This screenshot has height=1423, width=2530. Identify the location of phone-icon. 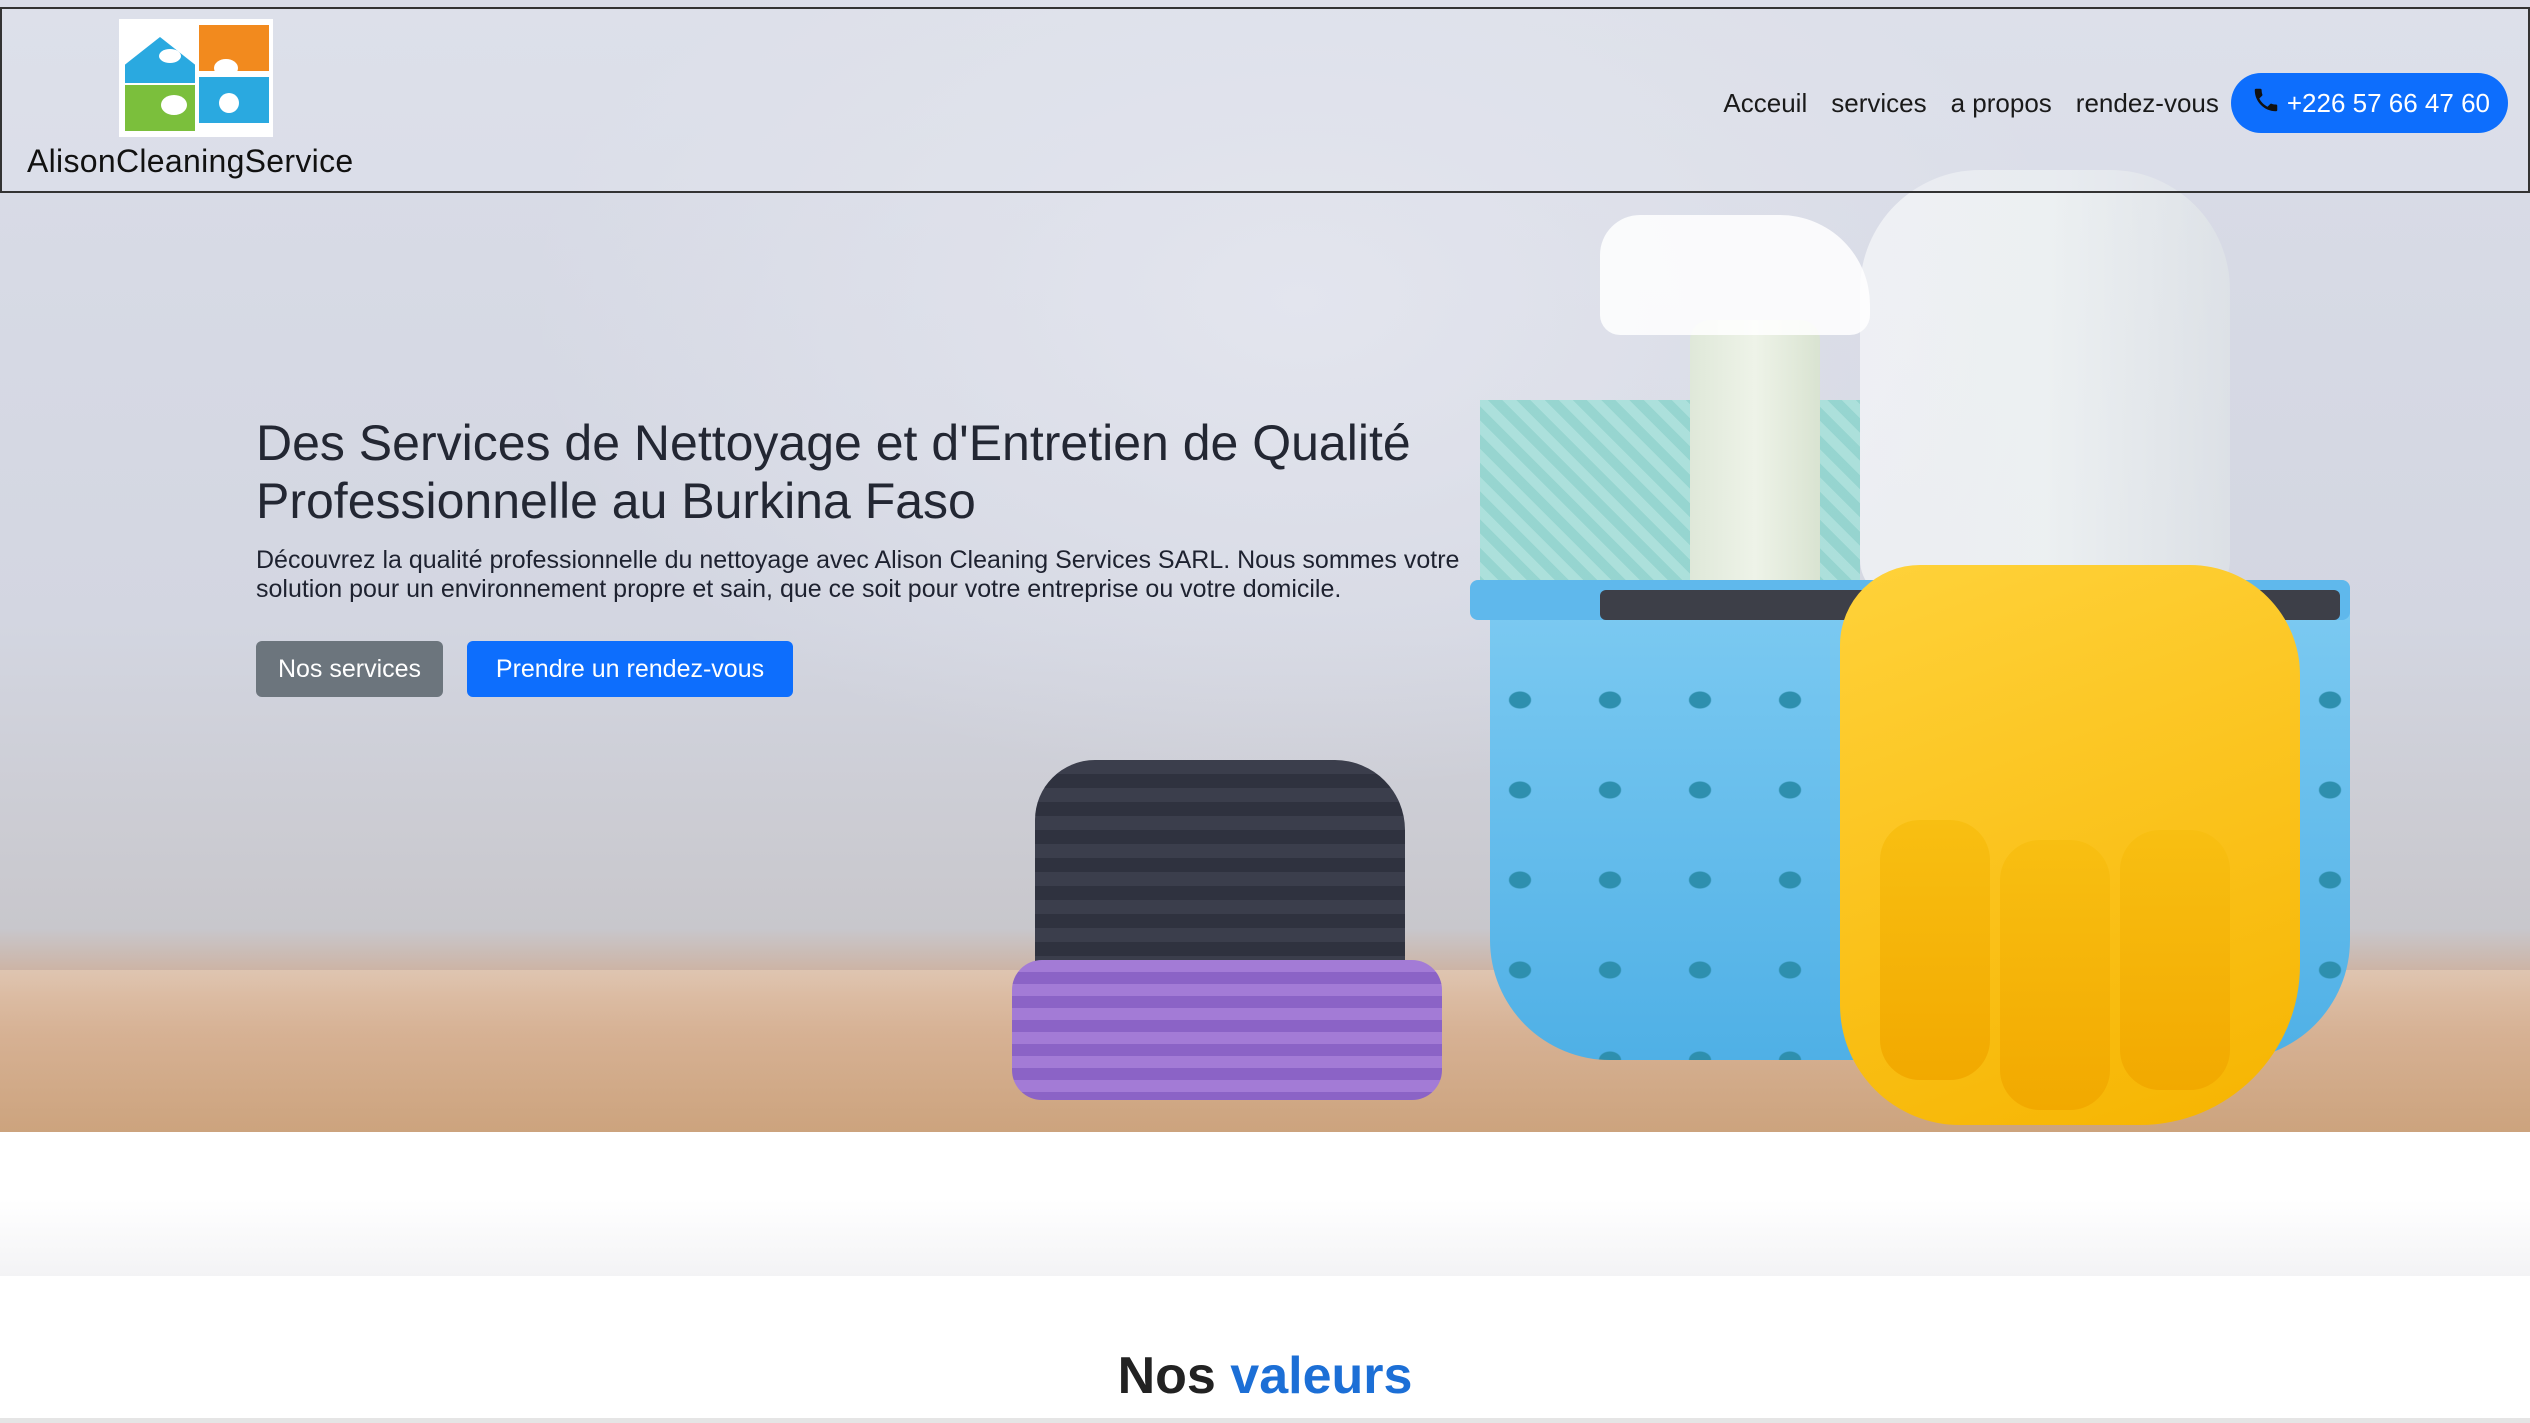
(2266, 103).